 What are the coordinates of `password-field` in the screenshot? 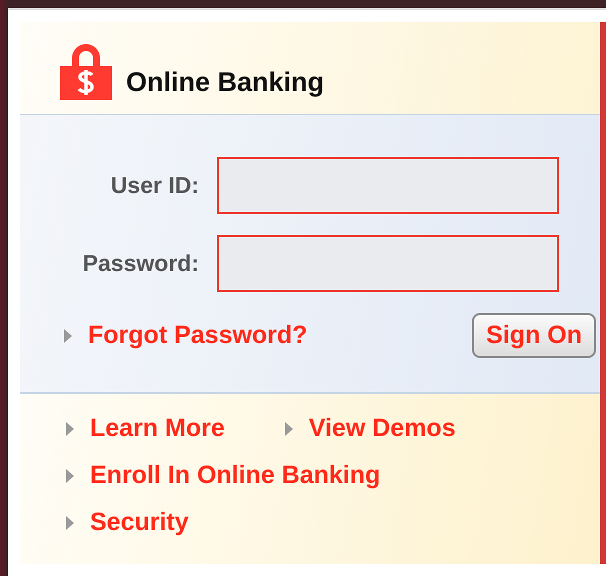 It's located at (388, 263).